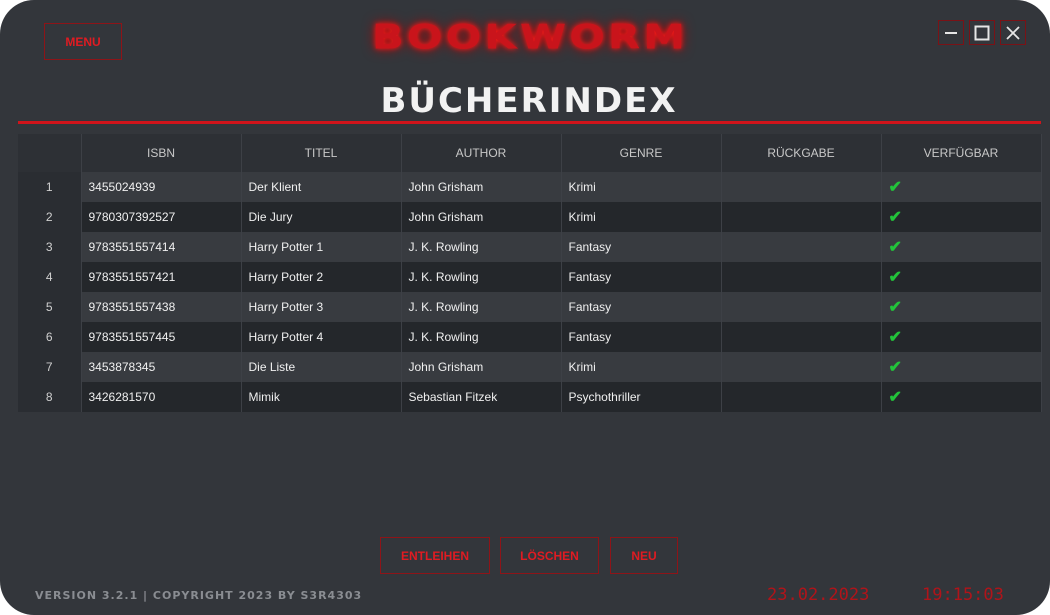  Describe the element at coordinates (321, 217) in the screenshot. I see `cell-title: Die Jury` at that location.